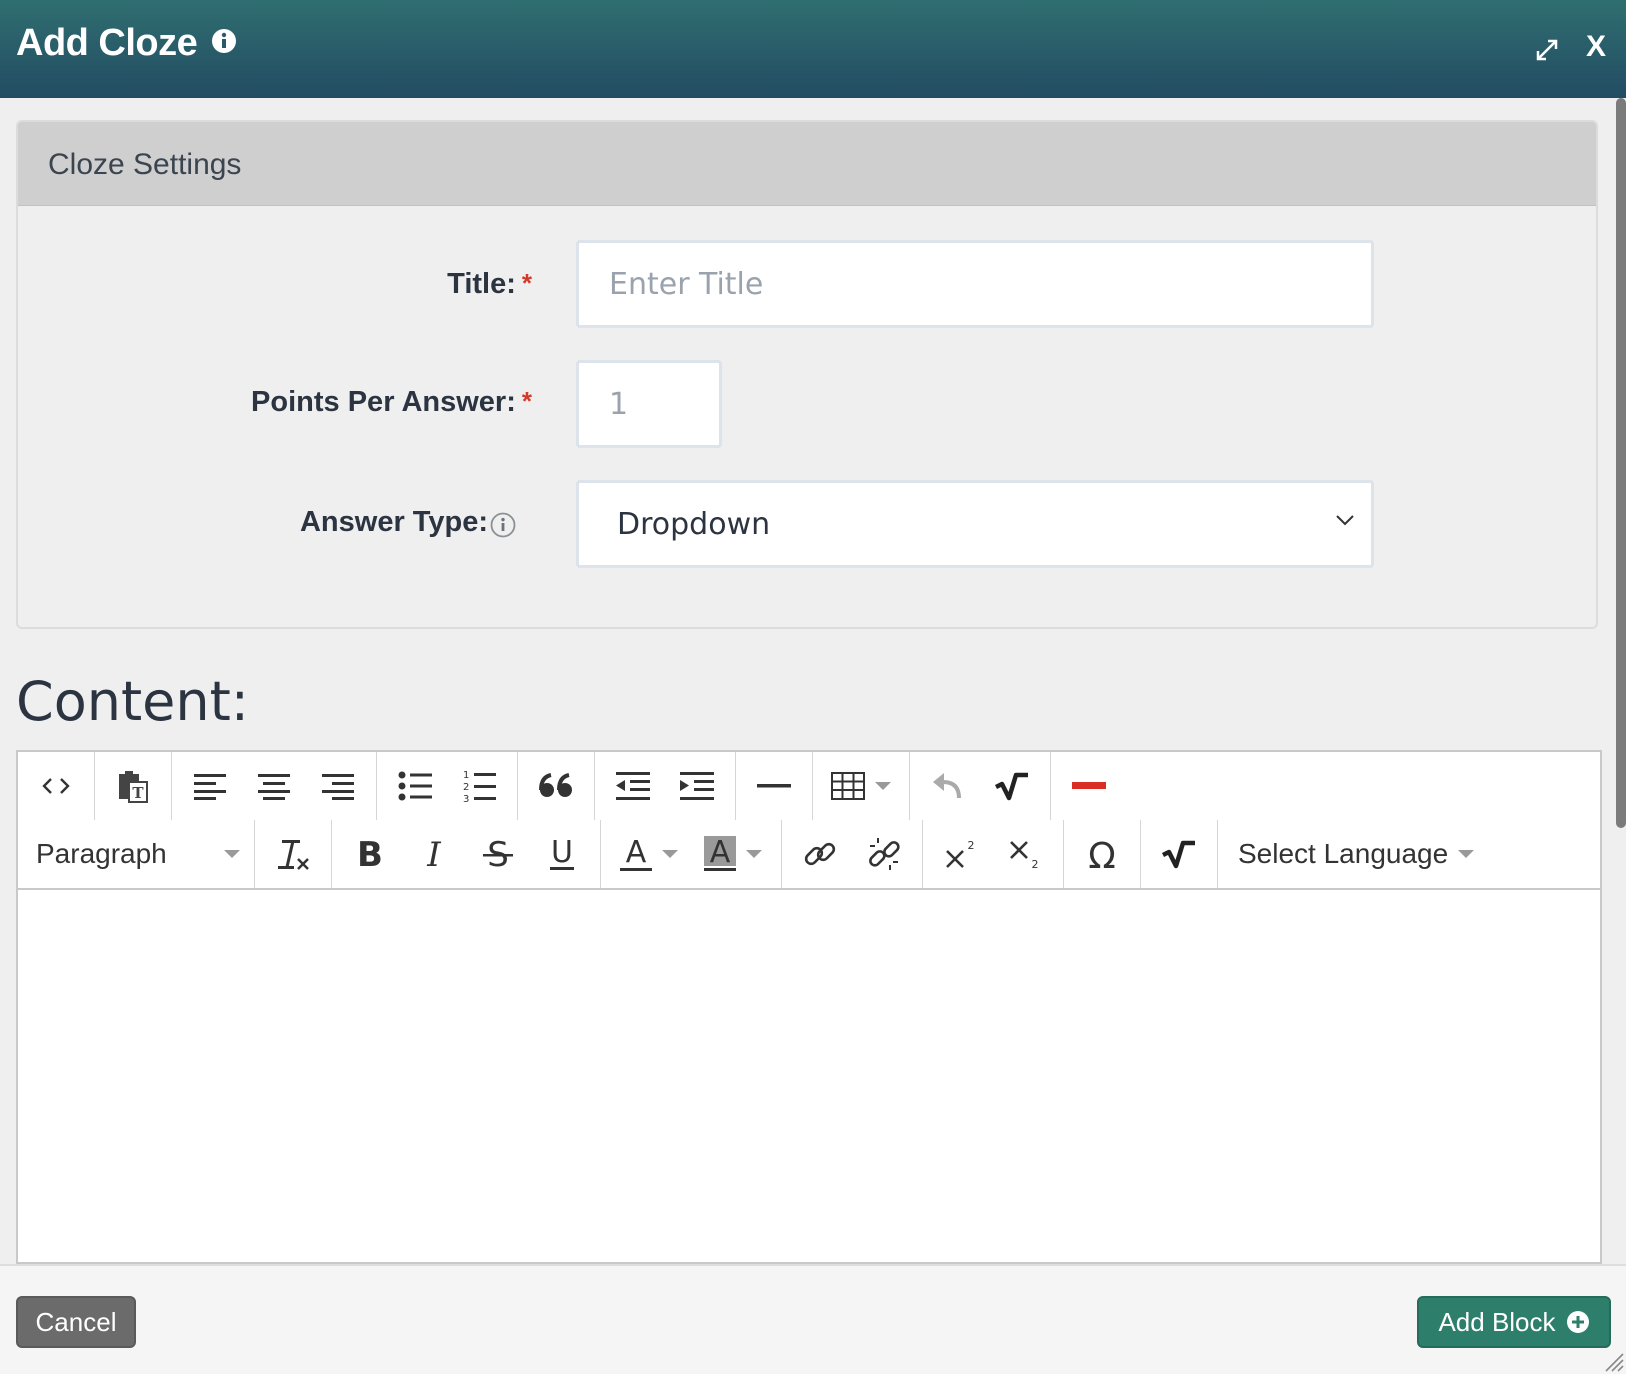 The height and width of the screenshot is (1374, 1626). What do you see at coordinates (526, 401) in the screenshot?
I see `required-mark: *` at bounding box center [526, 401].